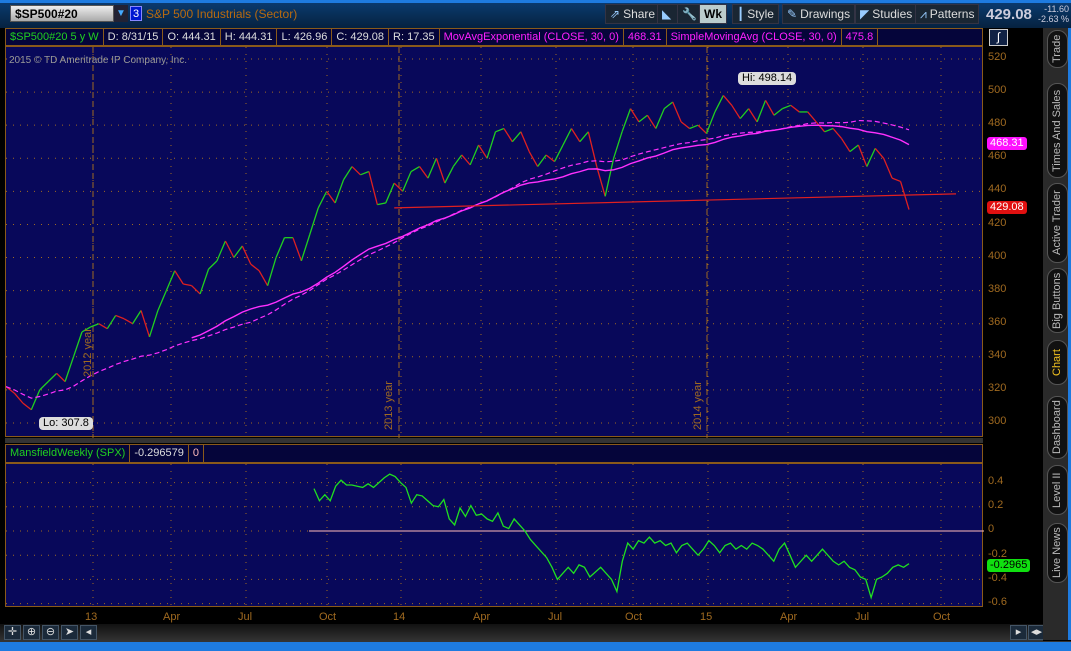 Image resolution: width=1071 pixels, height=651 pixels. I want to click on legend-close: C: 429.08, so click(361, 37).